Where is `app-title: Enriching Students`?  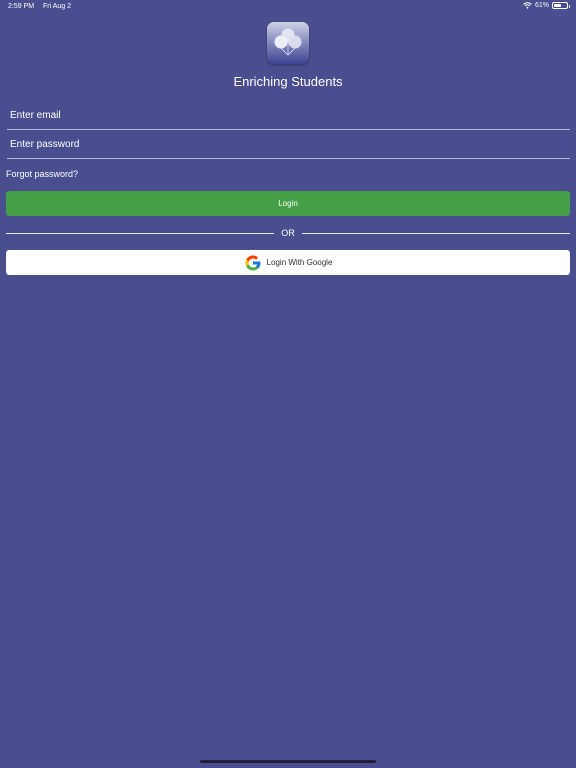 app-title: Enriching Students is located at coordinates (288, 81).